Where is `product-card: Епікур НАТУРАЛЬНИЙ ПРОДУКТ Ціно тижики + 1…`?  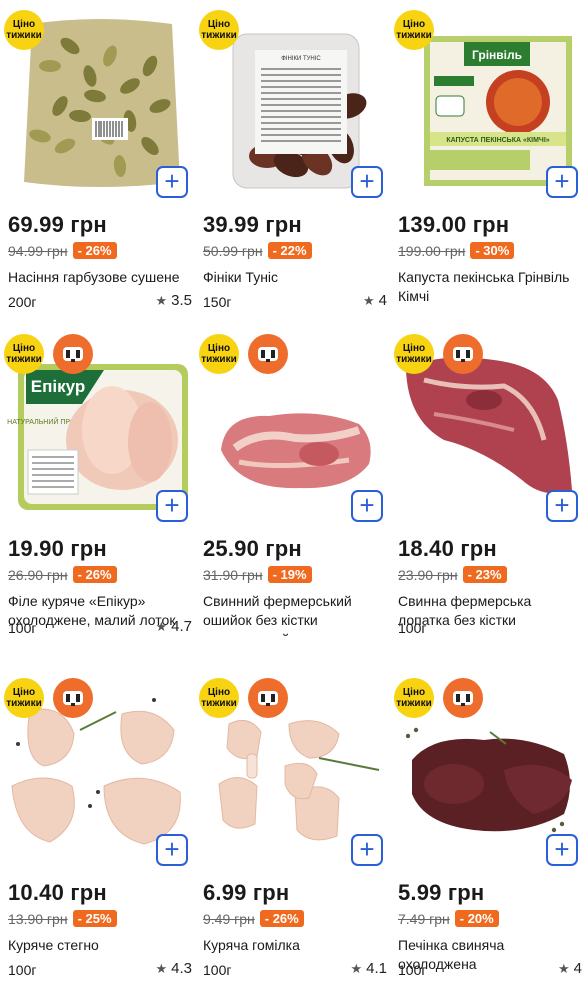
product-card: Епікур НАТУРАЛЬНИЙ ПРОДУКТ Ціно тижики + 1… is located at coordinates (98, 478).